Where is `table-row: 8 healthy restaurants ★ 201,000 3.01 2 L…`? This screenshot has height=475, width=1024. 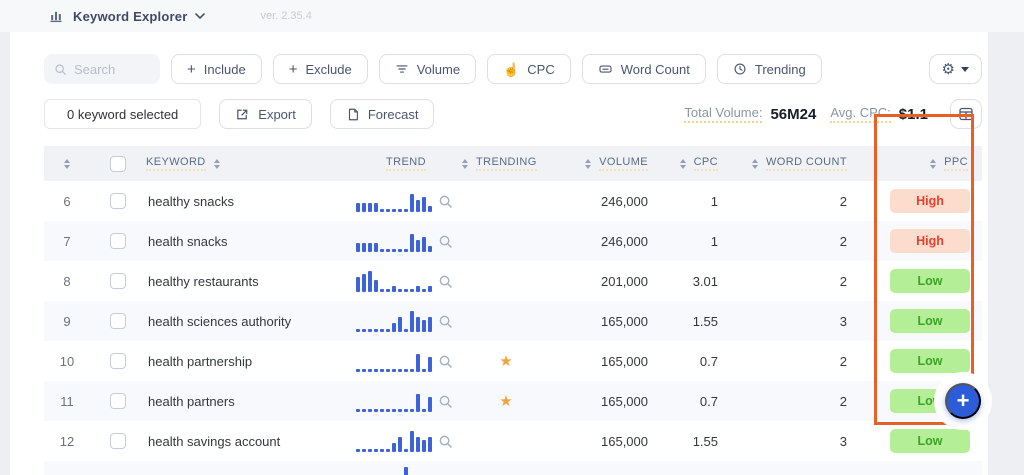 table-row: 8 healthy restaurants ★ 201,000 3.01 2 L… is located at coordinates (513, 281).